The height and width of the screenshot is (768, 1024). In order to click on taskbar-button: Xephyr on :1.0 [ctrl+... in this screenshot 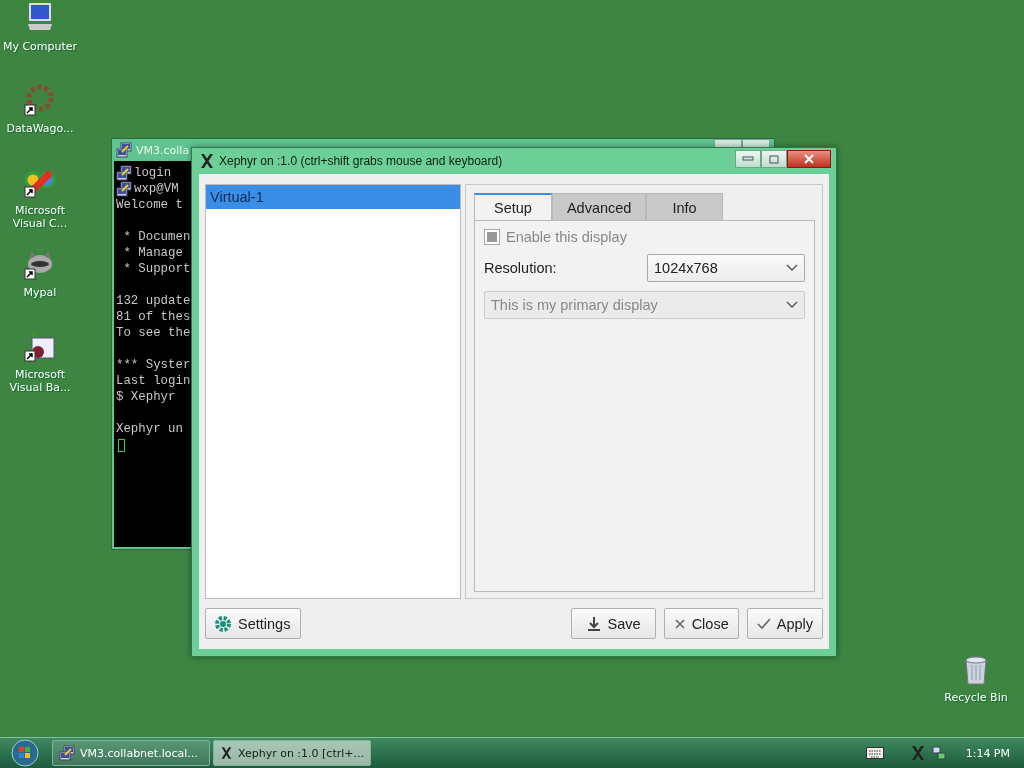, I will do `click(292, 753)`.